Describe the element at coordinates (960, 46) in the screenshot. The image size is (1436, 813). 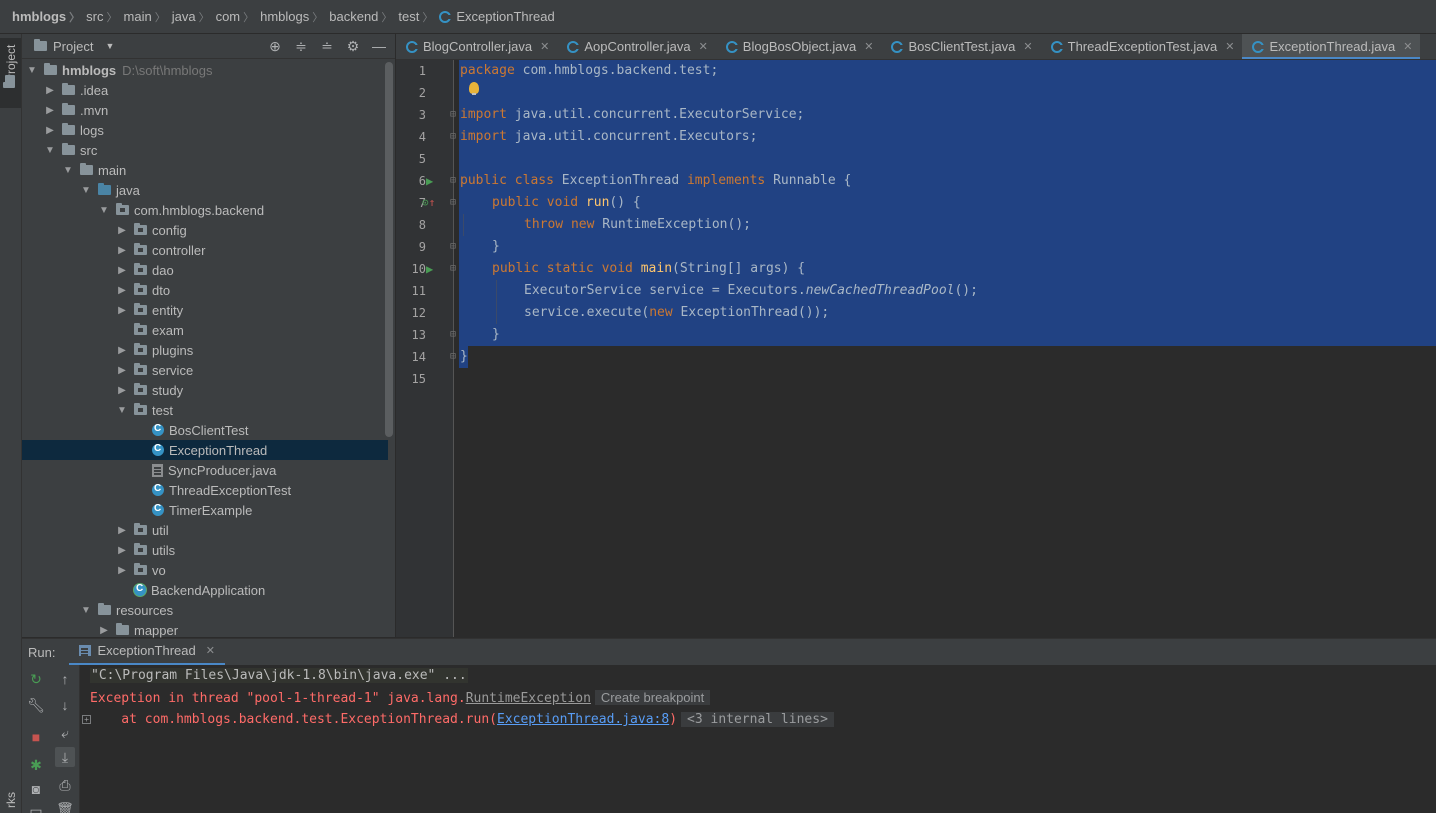
I see `editor-tab: BosClientTest.java ✕` at that location.